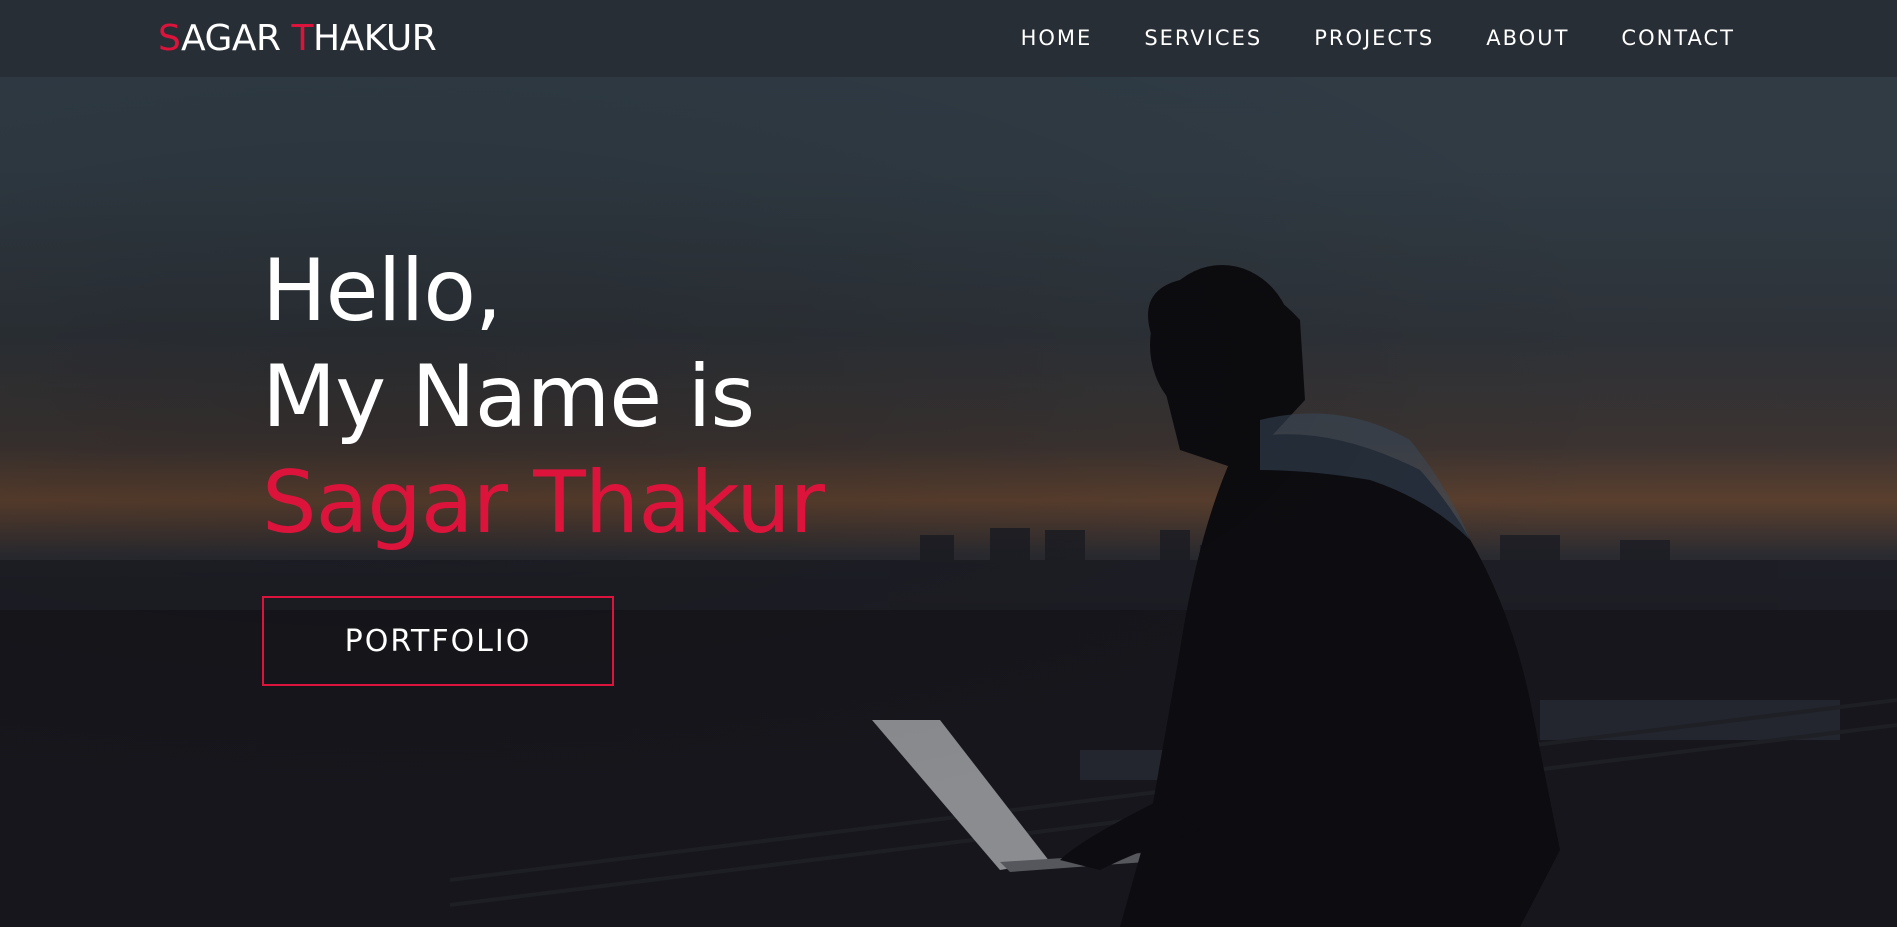  I want to click on hero-name: Sagar Thakur, so click(543, 503).